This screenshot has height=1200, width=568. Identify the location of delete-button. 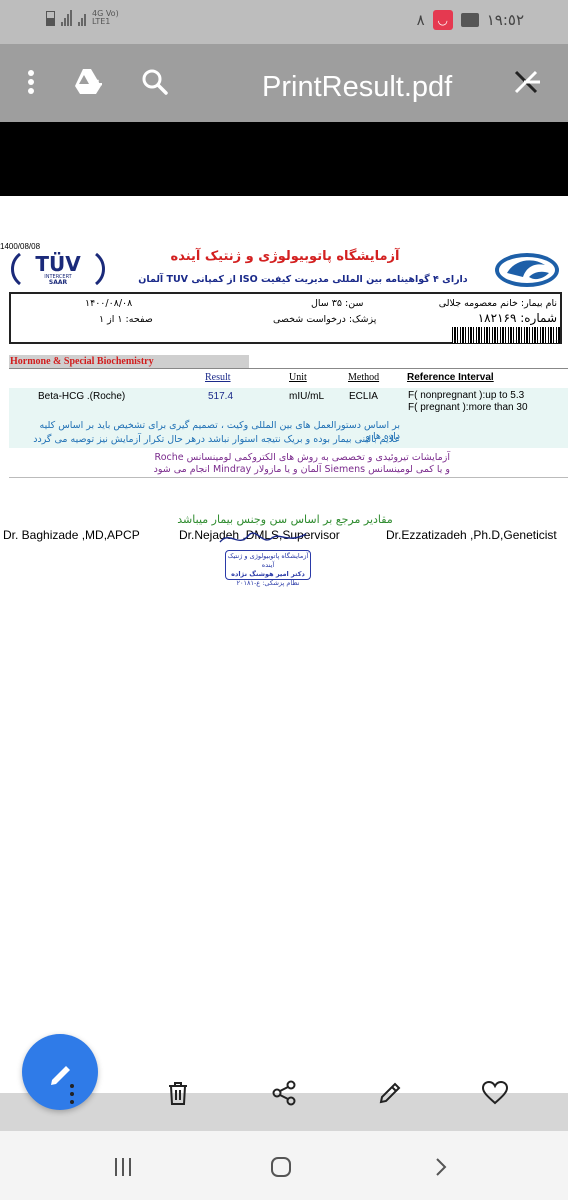
(178, 1093).